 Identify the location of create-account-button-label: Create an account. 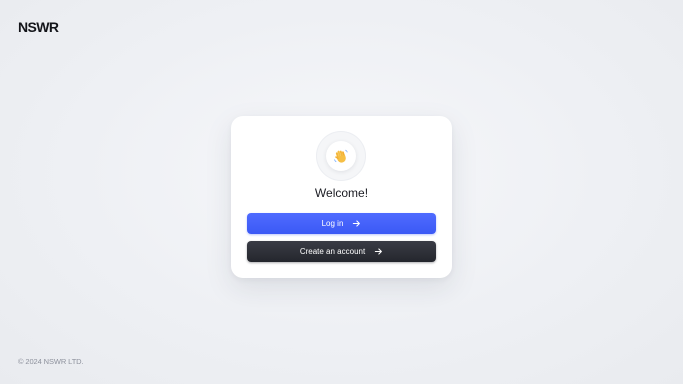
(332, 251).